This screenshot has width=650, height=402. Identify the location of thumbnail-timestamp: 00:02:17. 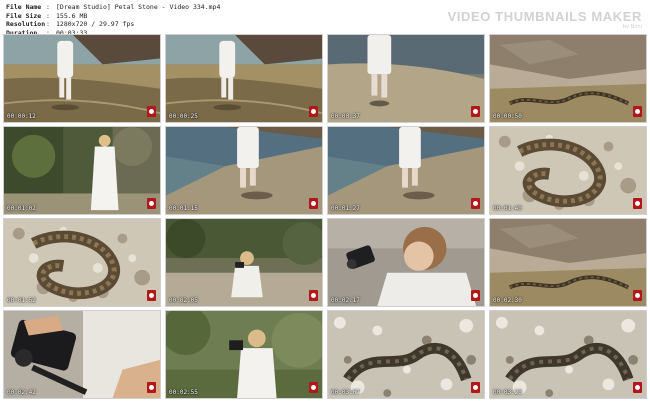
(345, 300).